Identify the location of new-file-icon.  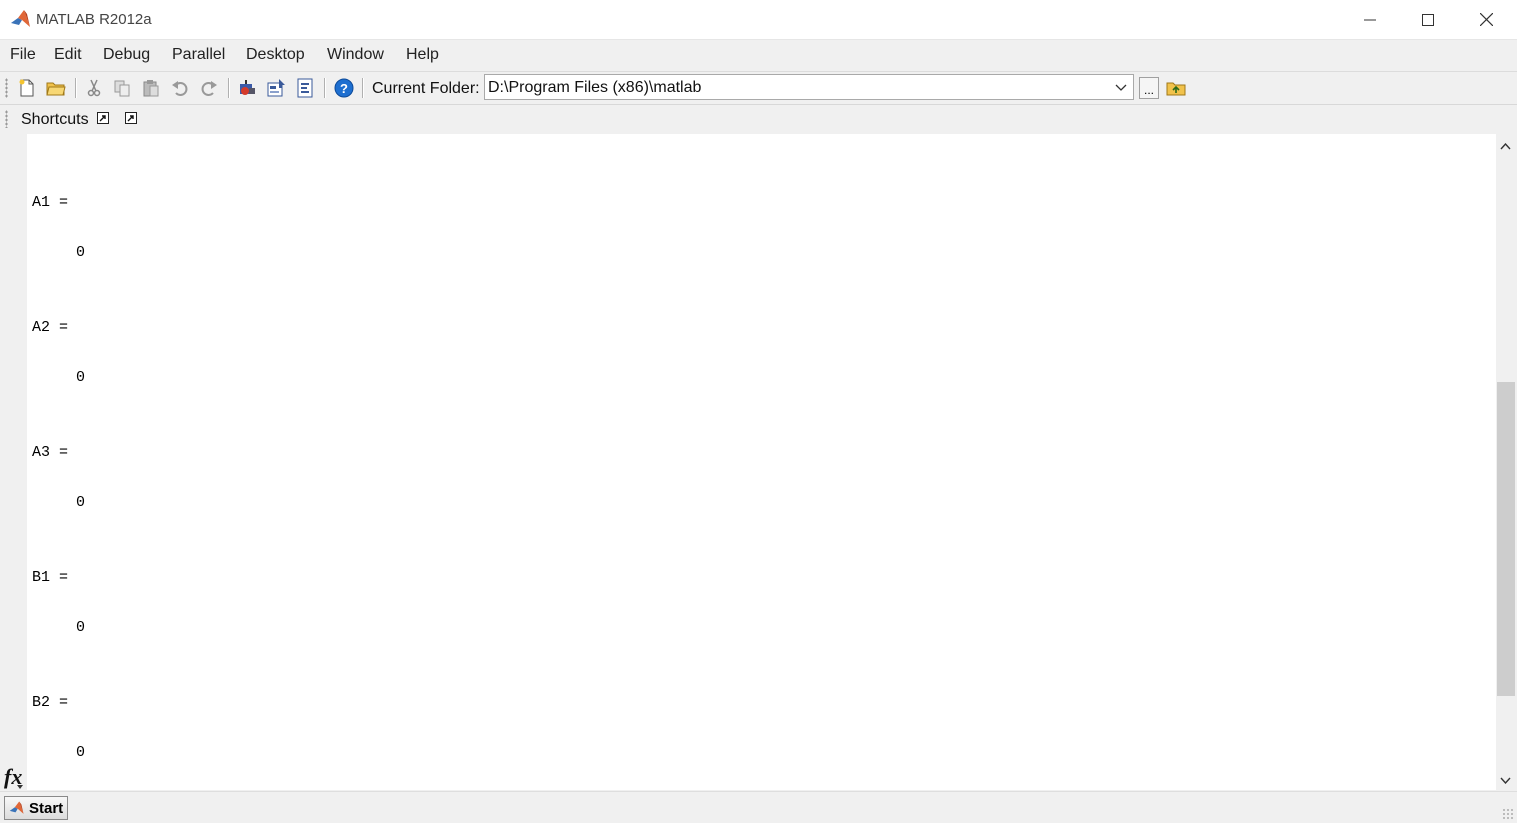
(26, 88).